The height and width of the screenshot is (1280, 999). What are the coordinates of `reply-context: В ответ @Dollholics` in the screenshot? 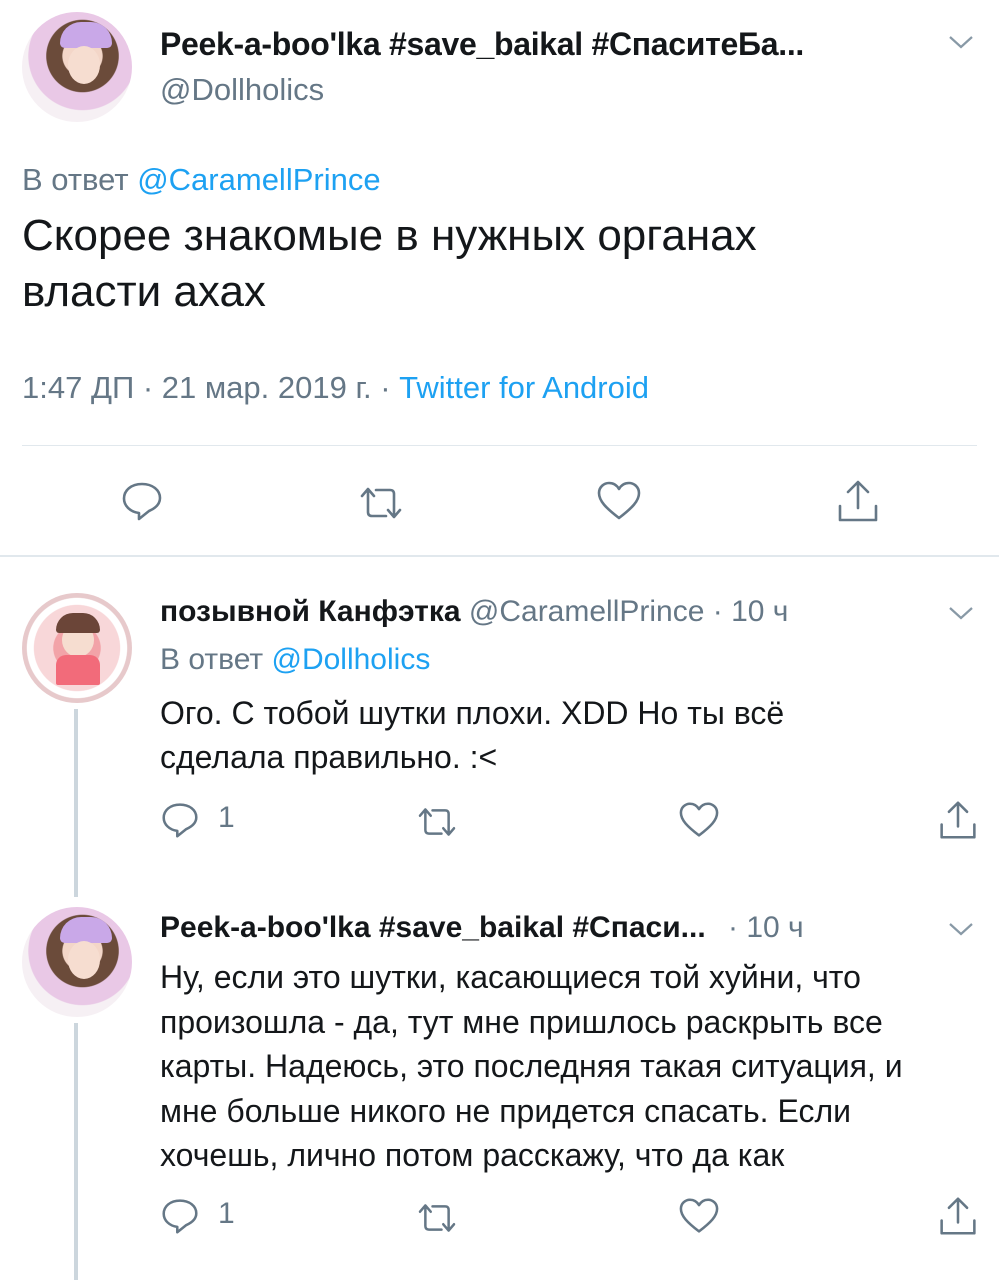 It's located at (295, 660).